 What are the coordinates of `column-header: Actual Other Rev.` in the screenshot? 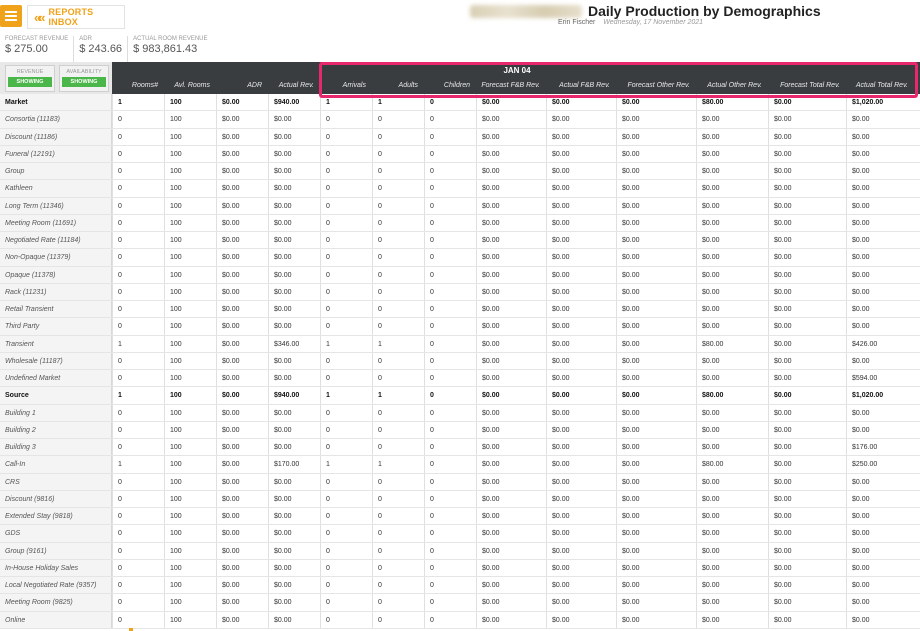 It's located at (729, 85).